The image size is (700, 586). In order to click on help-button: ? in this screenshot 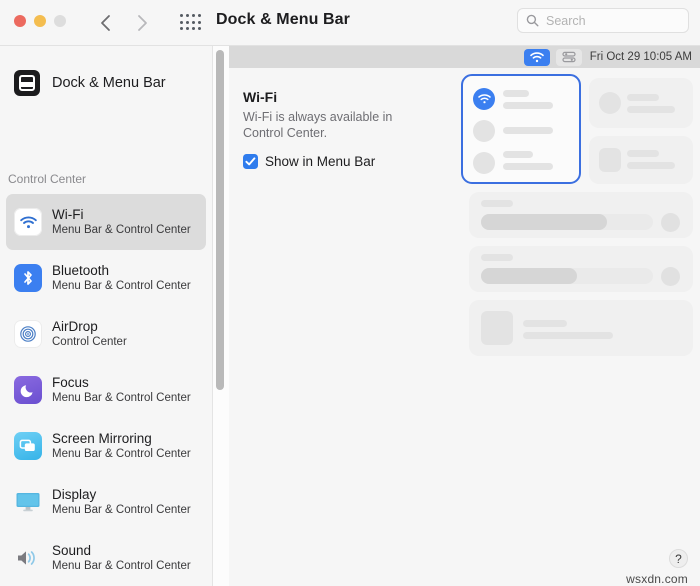, I will do `click(678, 558)`.